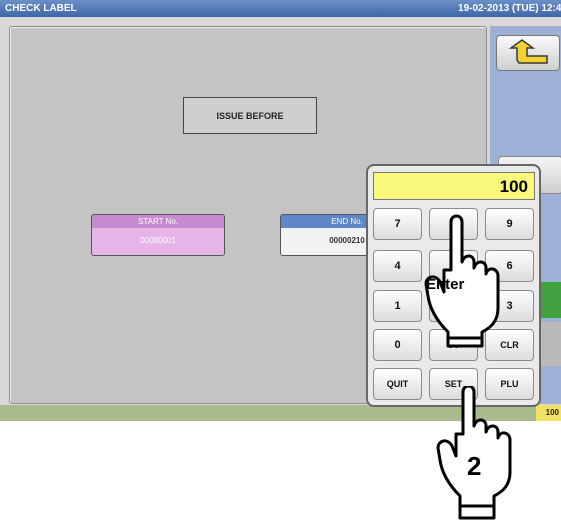  Describe the element at coordinates (397, 306) in the screenshot. I see `key-1: 1` at that location.